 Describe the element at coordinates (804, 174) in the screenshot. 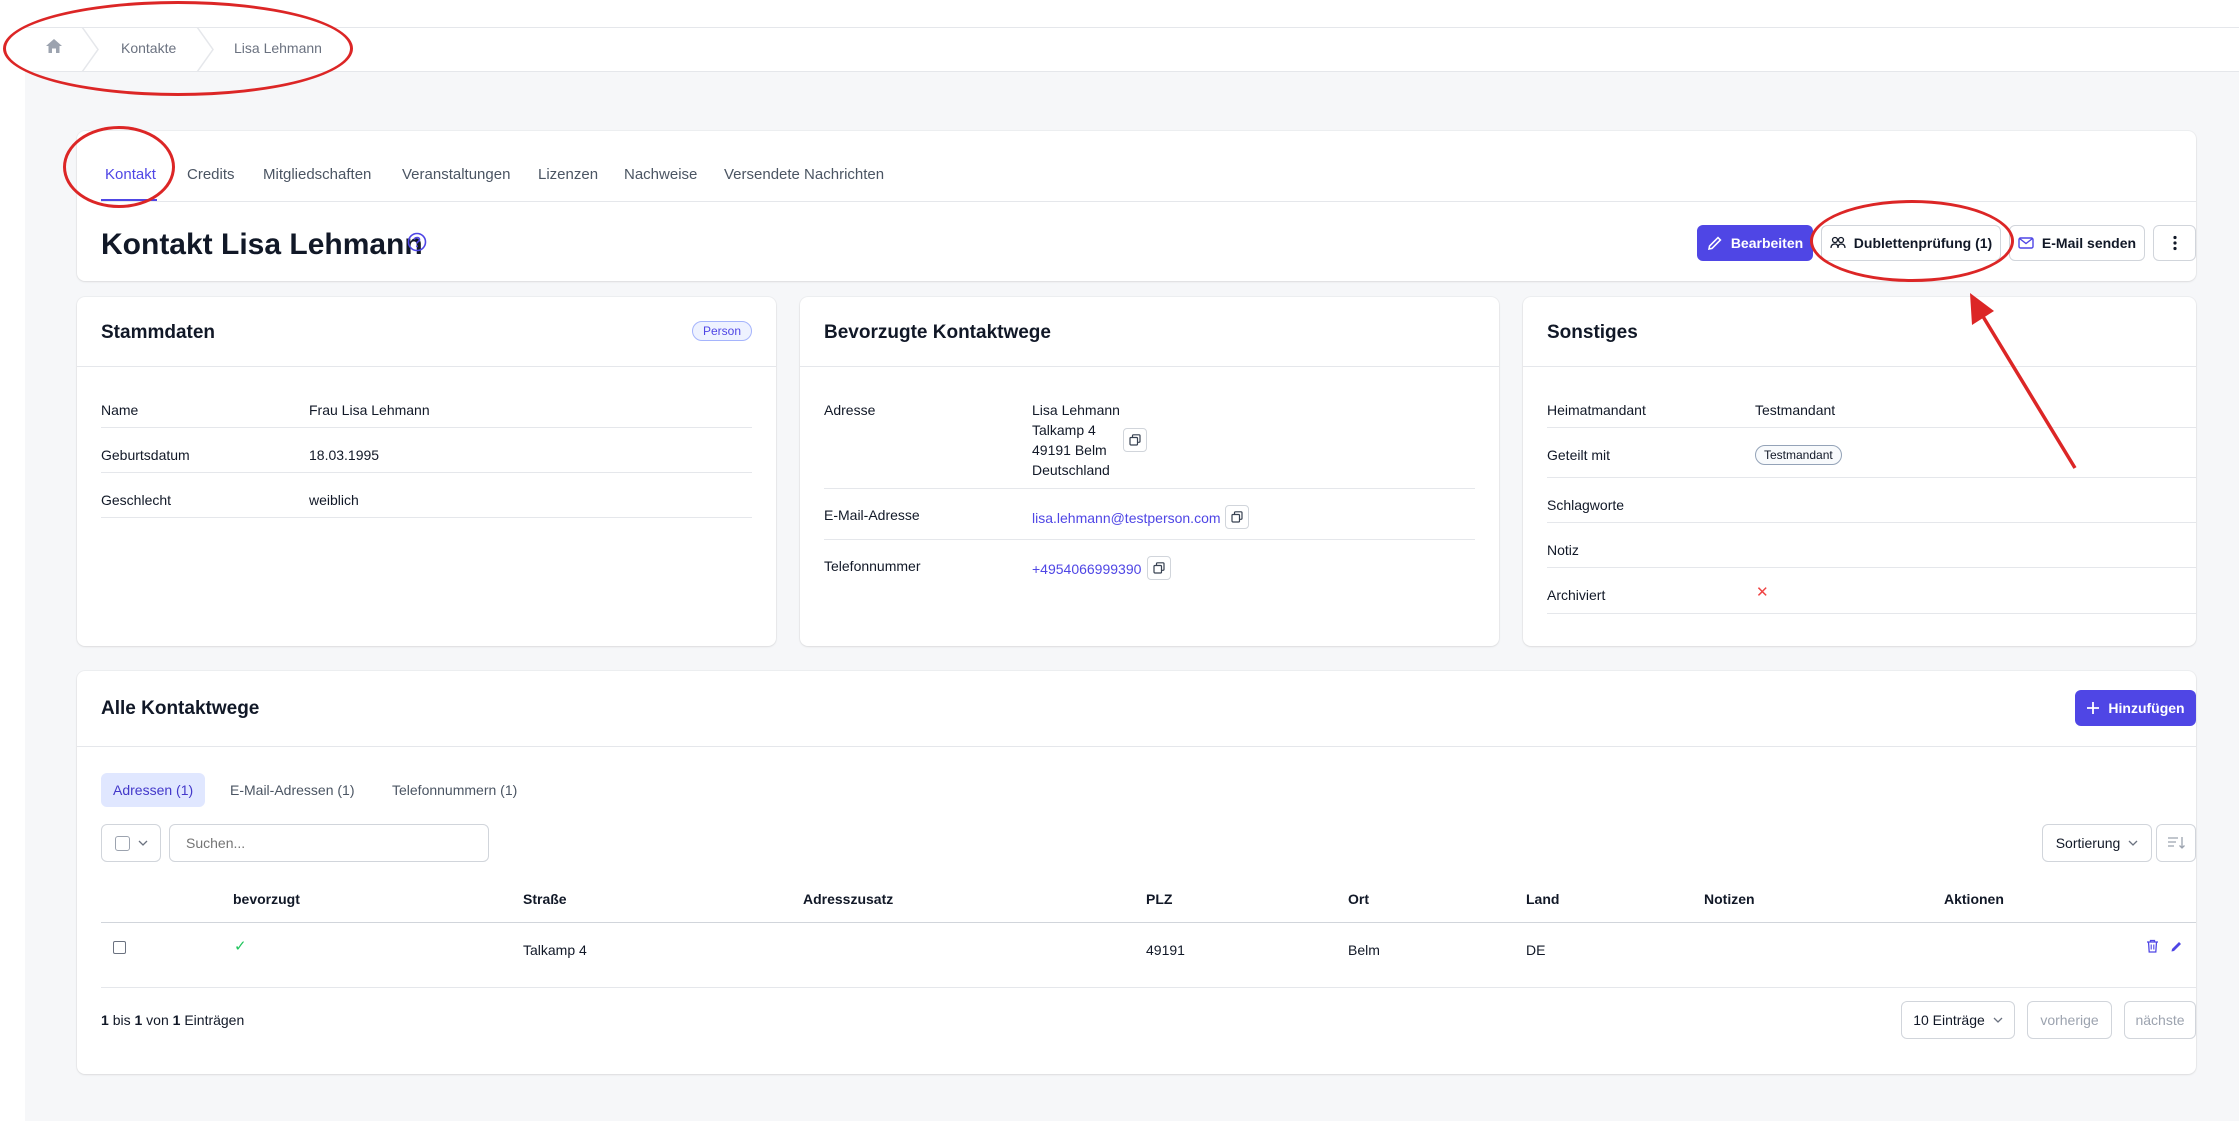

I see `tab-versendete-nachrichten: Versendete Nachrichten` at that location.